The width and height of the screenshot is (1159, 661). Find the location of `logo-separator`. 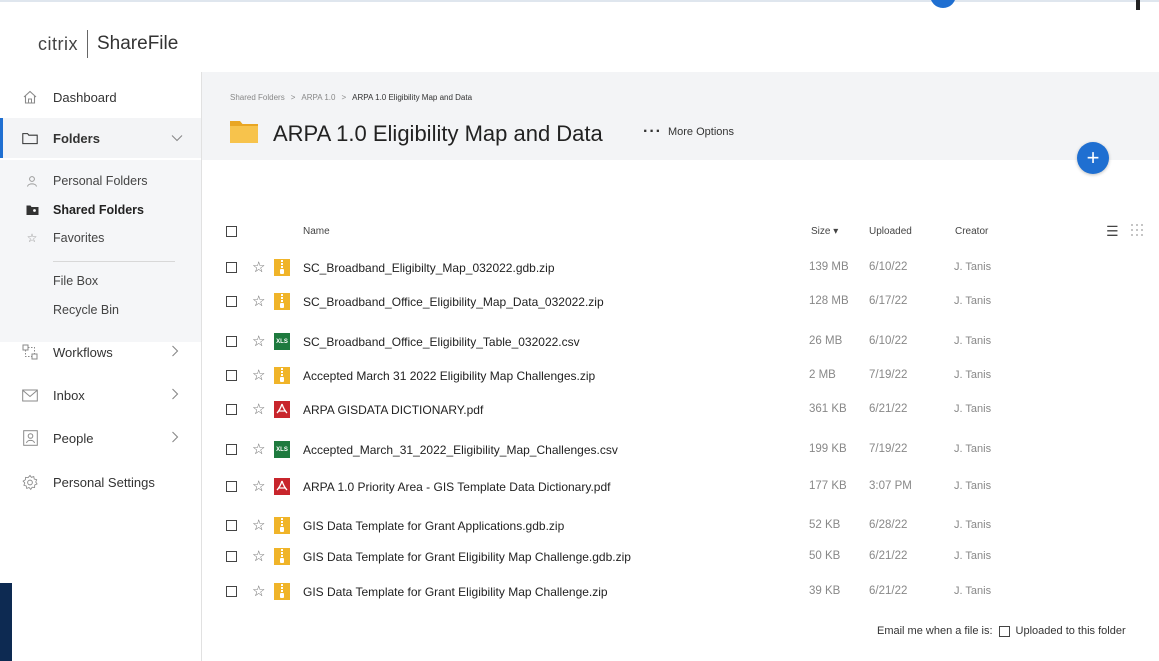

logo-separator is located at coordinates (87, 44).